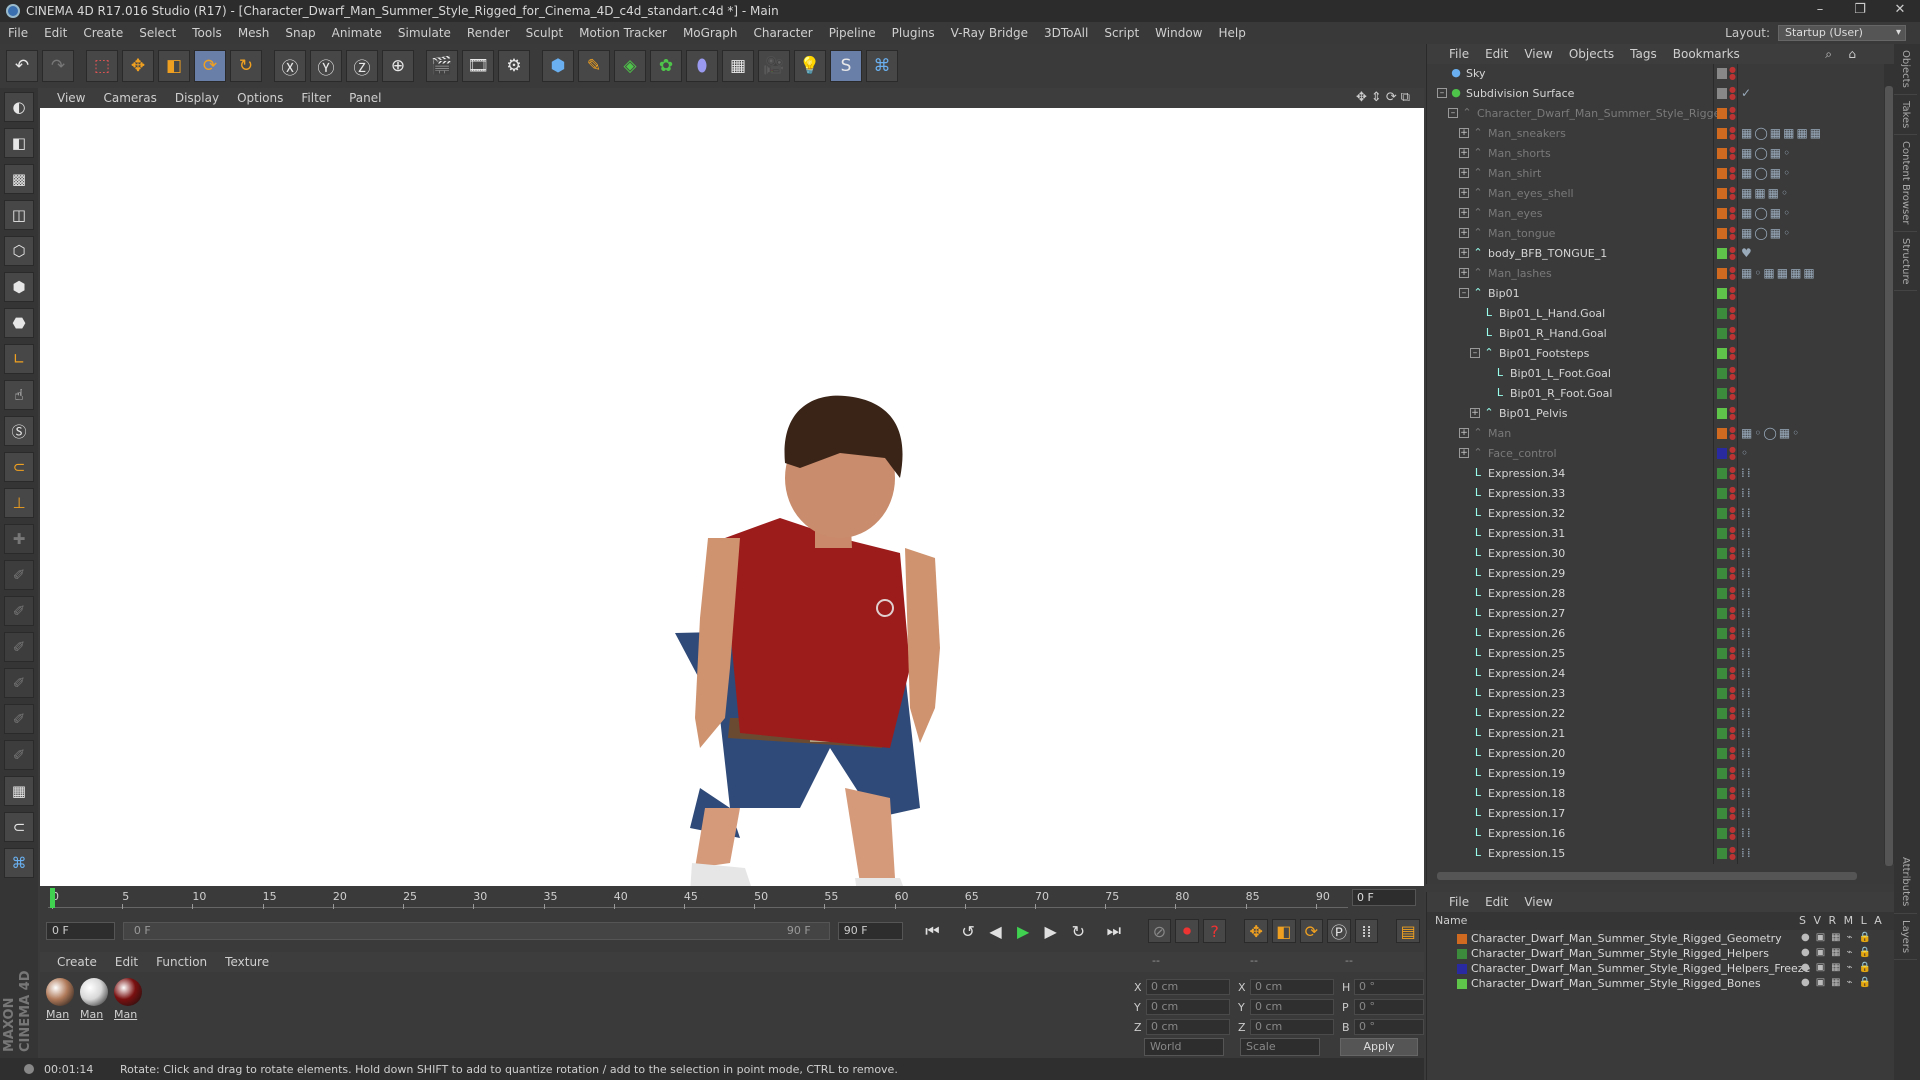 Image resolution: width=1920 pixels, height=1080 pixels. I want to click on layer-menu-edit: Edit, so click(1496, 902).